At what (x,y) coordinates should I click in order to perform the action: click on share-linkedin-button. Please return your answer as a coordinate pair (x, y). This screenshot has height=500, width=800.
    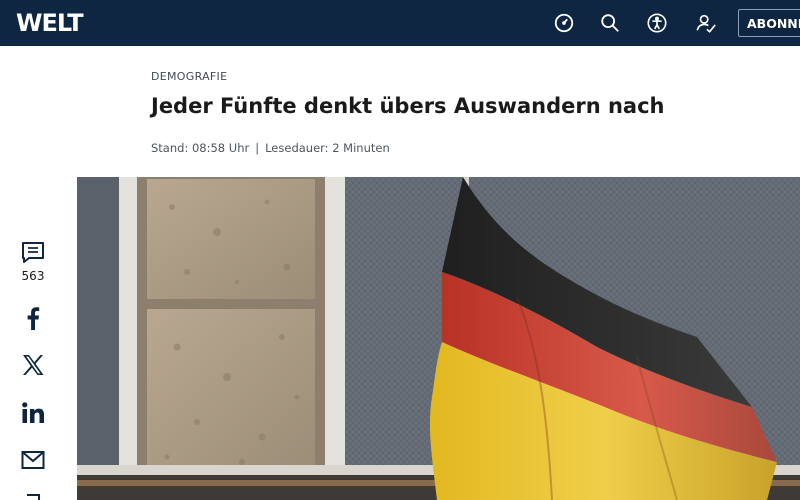
    Looking at the image, I should click on (33, 413).